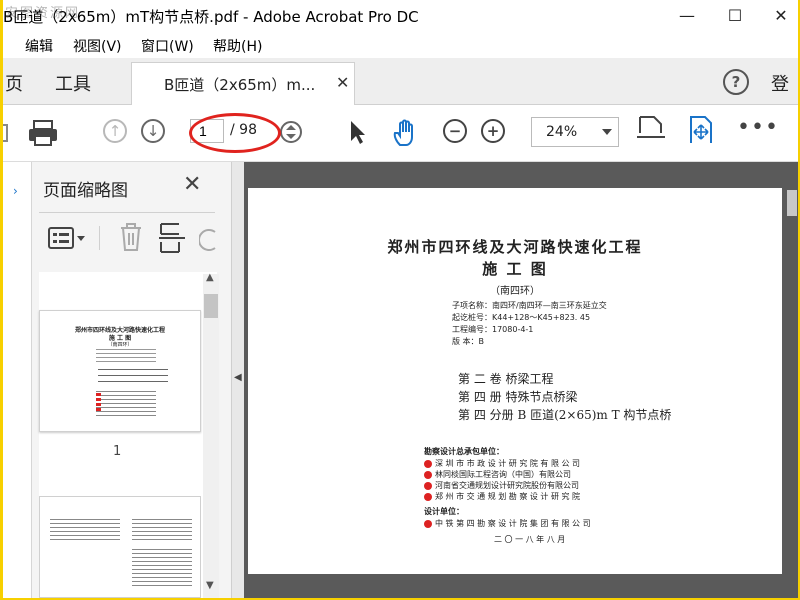 This screenshot has width=800, height=600. What do you see at coordinates (85, 191) in the screenshot?
I see `panel-title: 页面缩略图` at bounding box center [85, 191].